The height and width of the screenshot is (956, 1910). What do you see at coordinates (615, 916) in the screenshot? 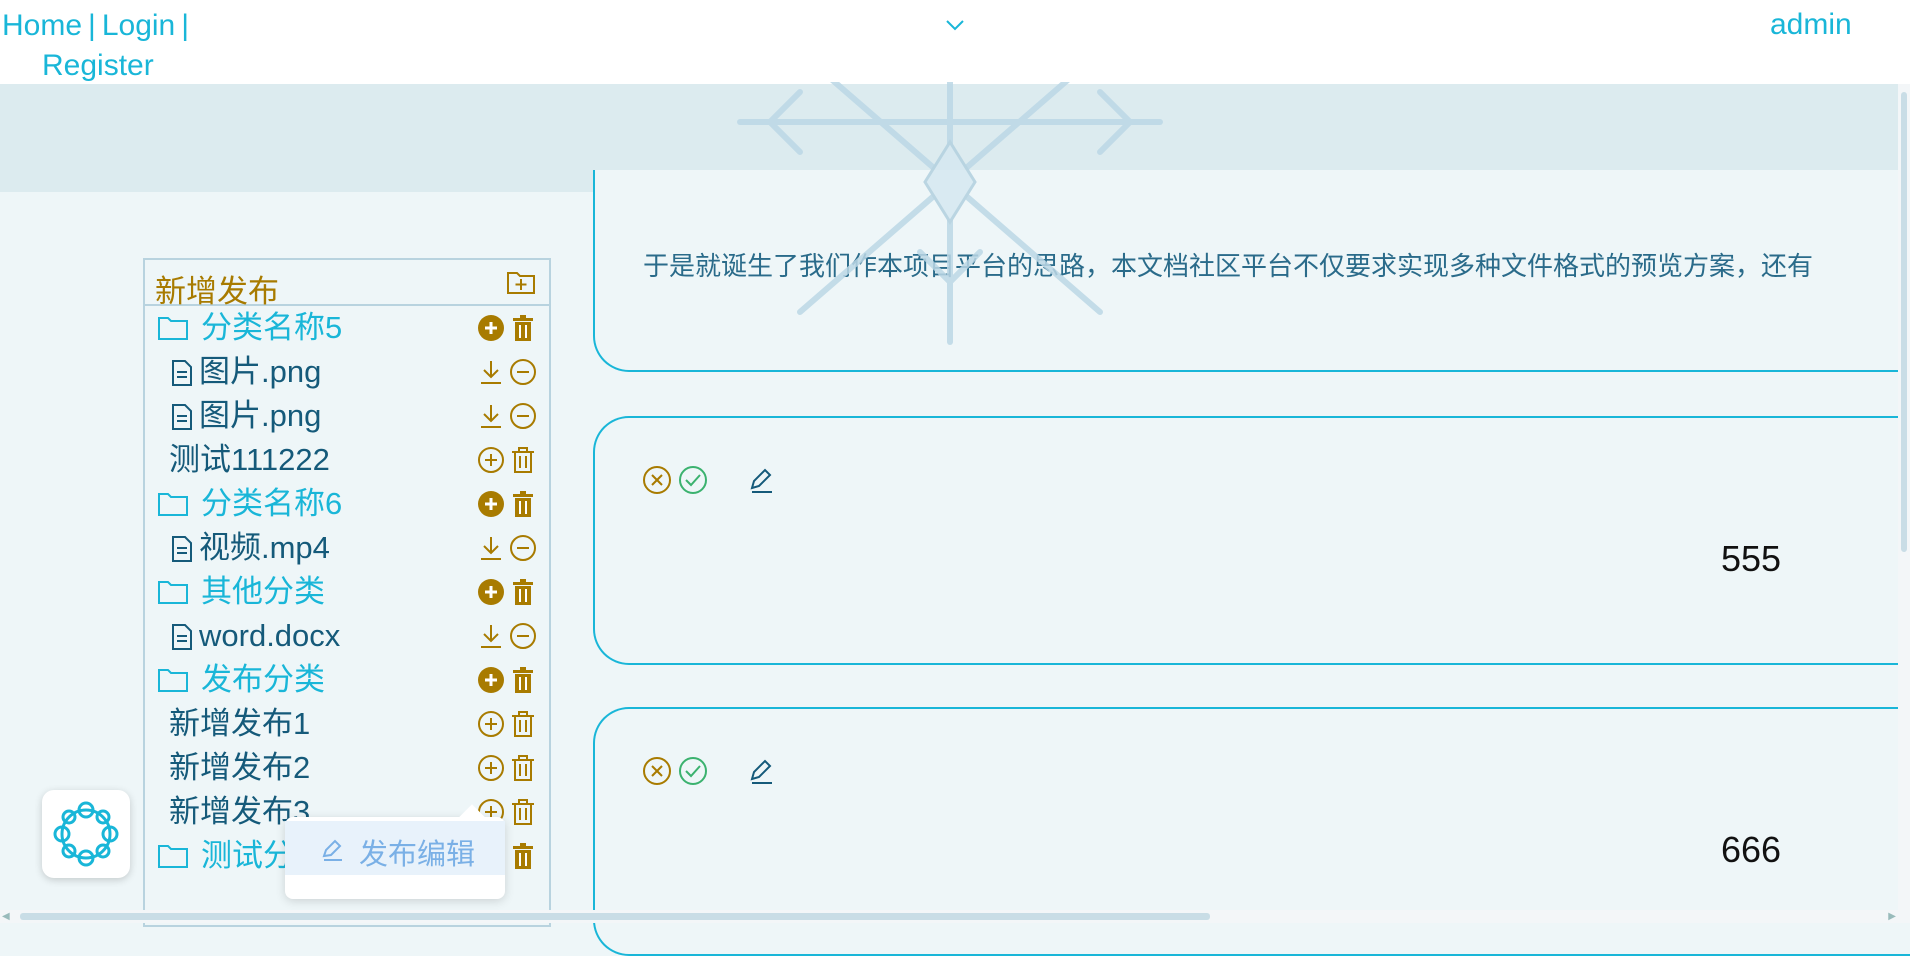
I see `horizontal-scroll-thumb` at bounding box center [615, 916].